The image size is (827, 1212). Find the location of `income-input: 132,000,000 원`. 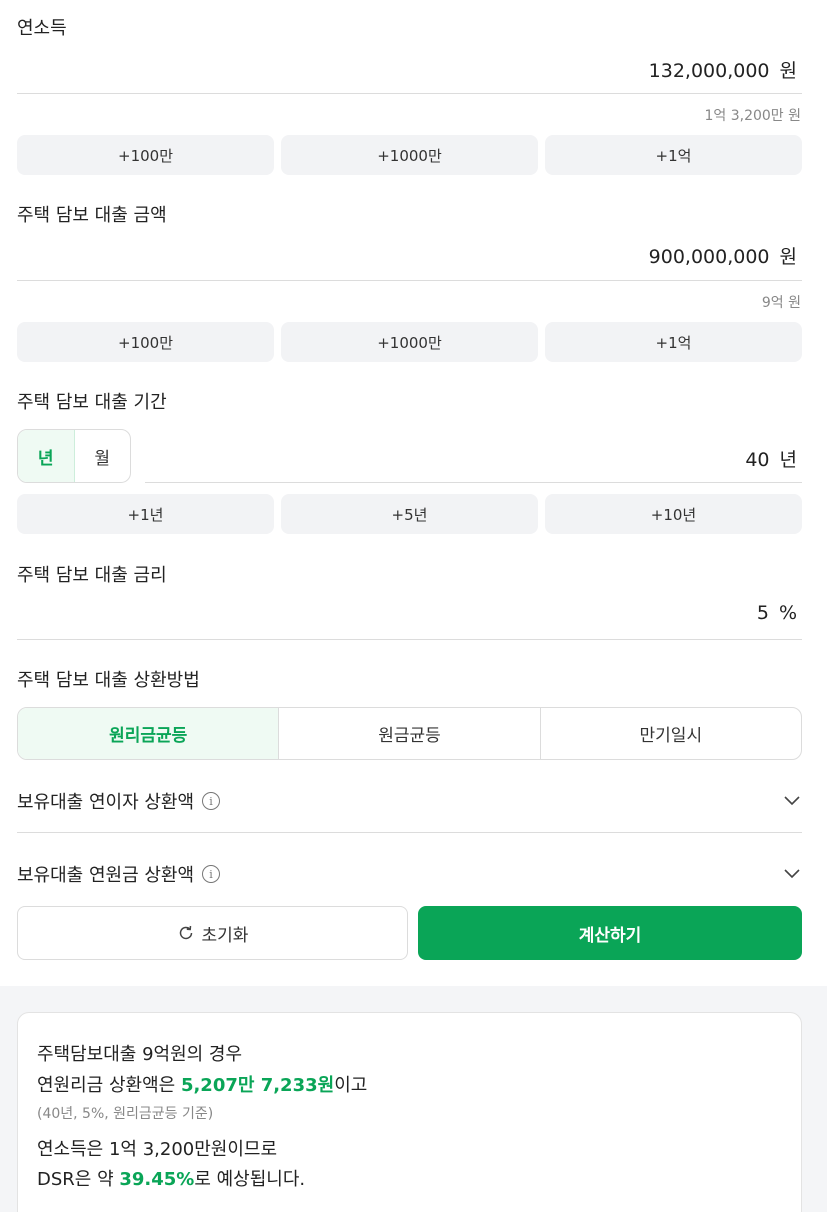

income-input: 132,000,000 원 is located at coordinates (723, 69).